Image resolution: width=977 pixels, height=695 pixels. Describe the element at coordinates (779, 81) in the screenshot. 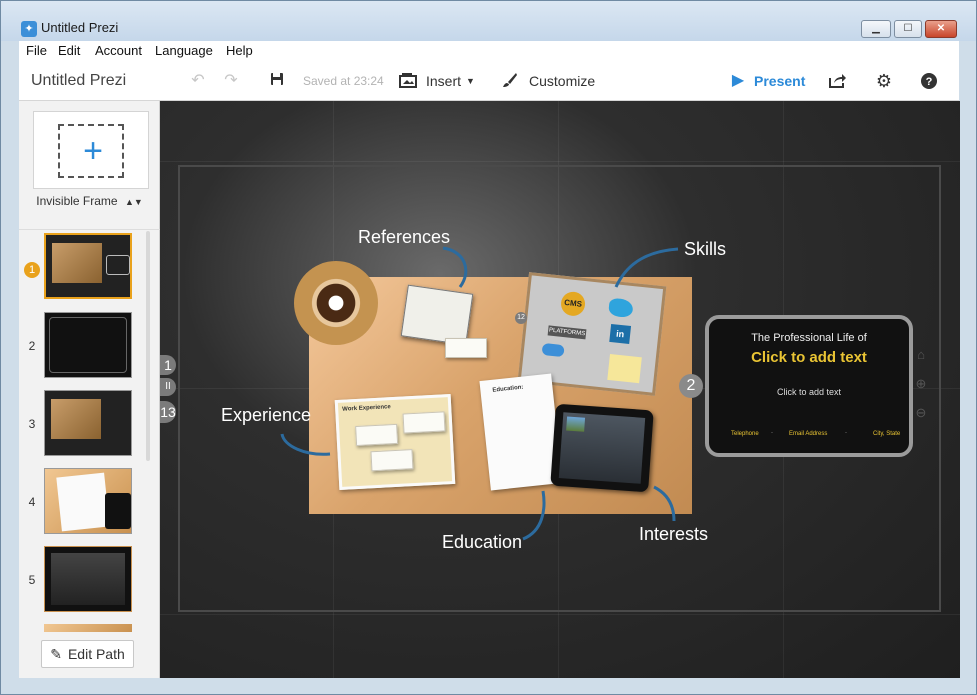

I see `present-button: Present` at that location.